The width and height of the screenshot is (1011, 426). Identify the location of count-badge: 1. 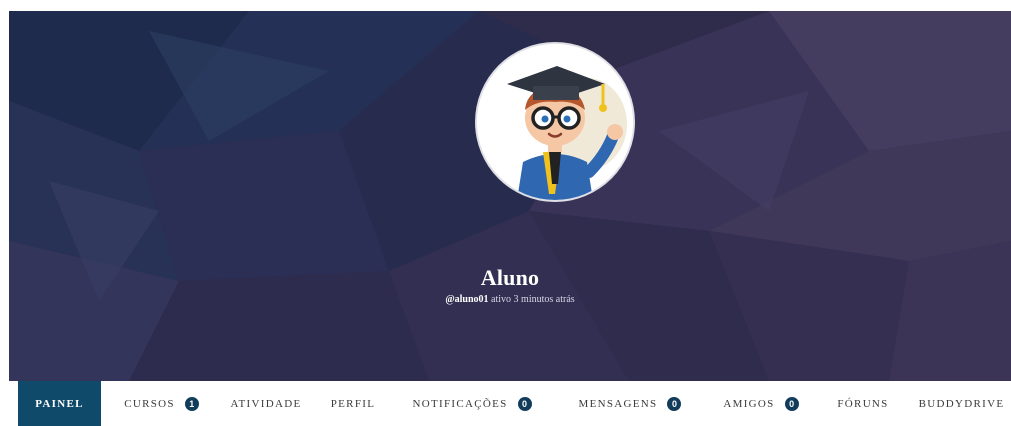
(191, 403).